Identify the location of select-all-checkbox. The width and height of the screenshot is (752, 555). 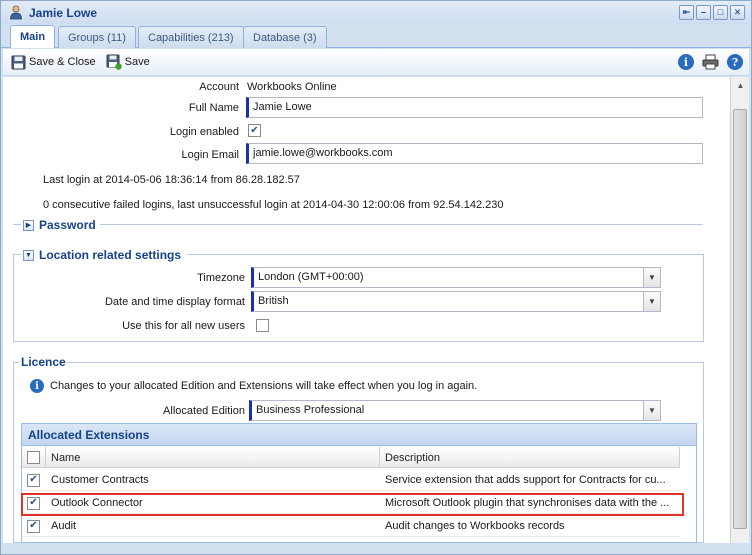
(33, 457).